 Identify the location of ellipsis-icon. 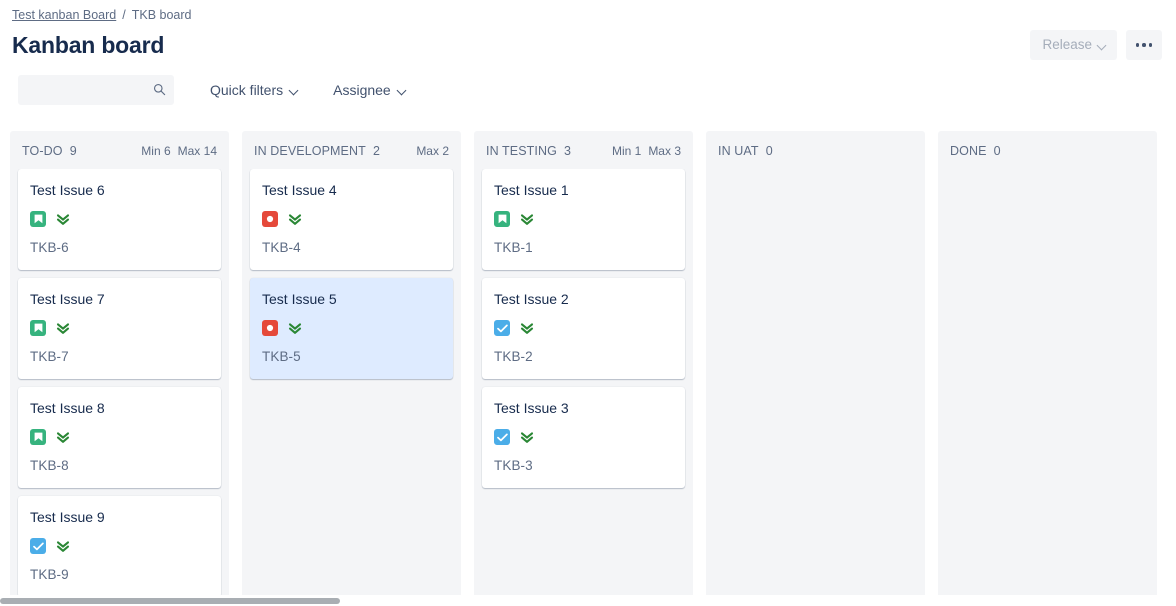
(1144, 45).